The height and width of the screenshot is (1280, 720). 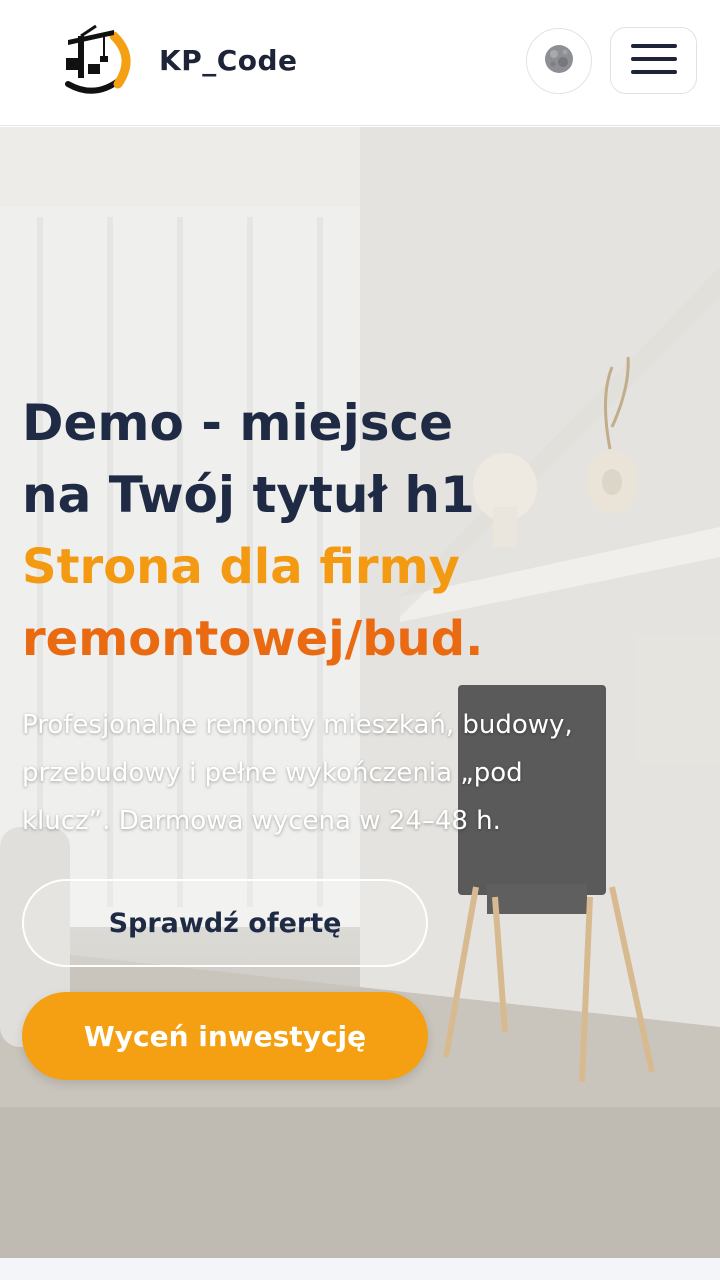 I want to click on theme-toggle-button, so click(x=559, y=61).